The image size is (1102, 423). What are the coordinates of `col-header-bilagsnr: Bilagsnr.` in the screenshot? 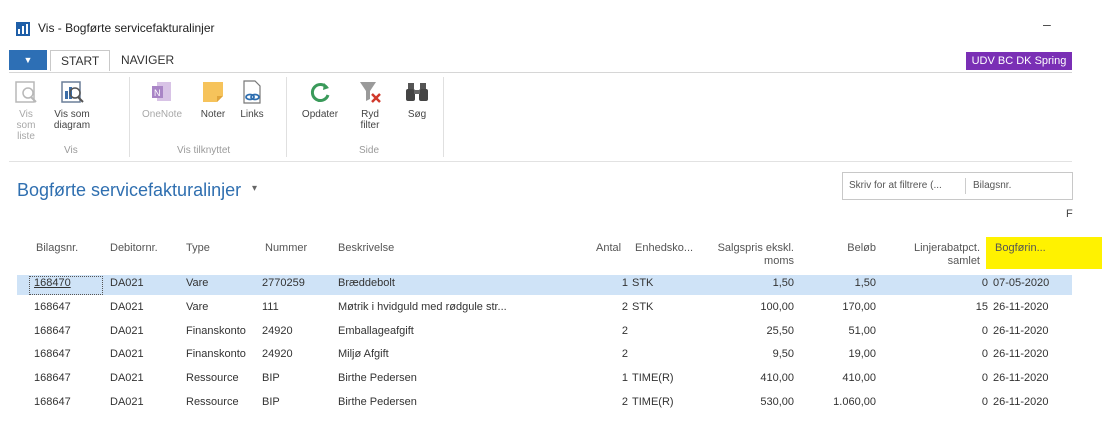 It's located at (57, 248).